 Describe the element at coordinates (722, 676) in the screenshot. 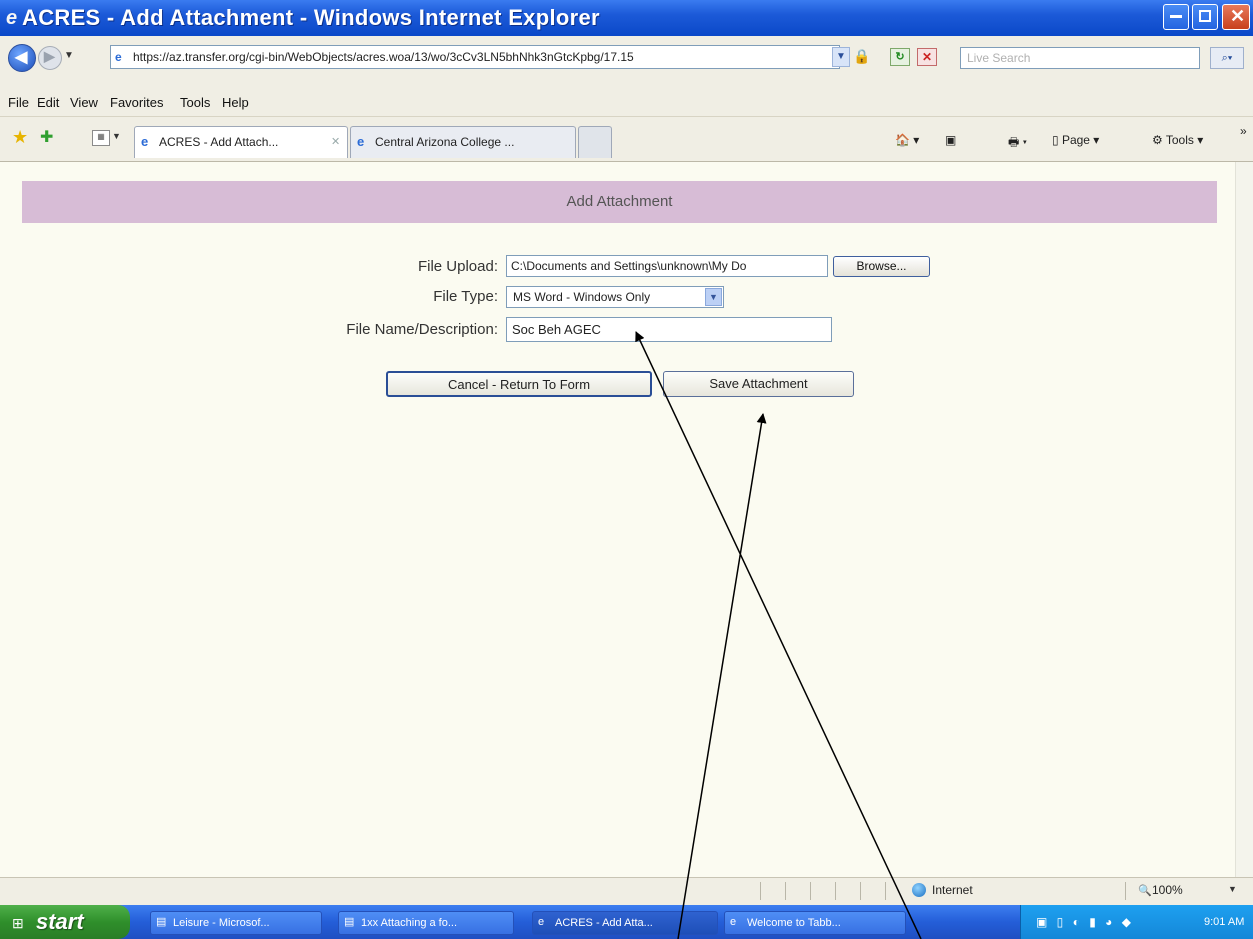

I see `arrow-to-save-button` at that location.